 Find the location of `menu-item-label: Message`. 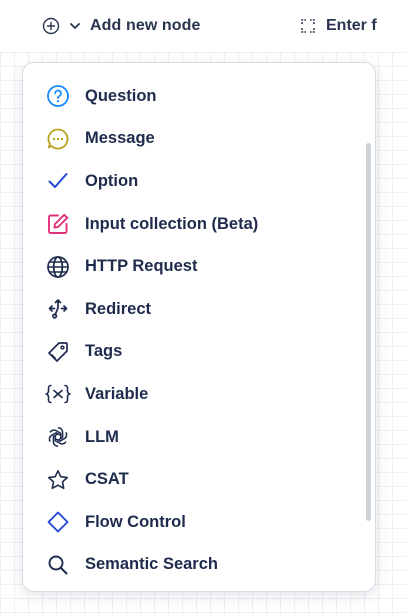

menu-item-label: Message is located at coordinates (120, 138).